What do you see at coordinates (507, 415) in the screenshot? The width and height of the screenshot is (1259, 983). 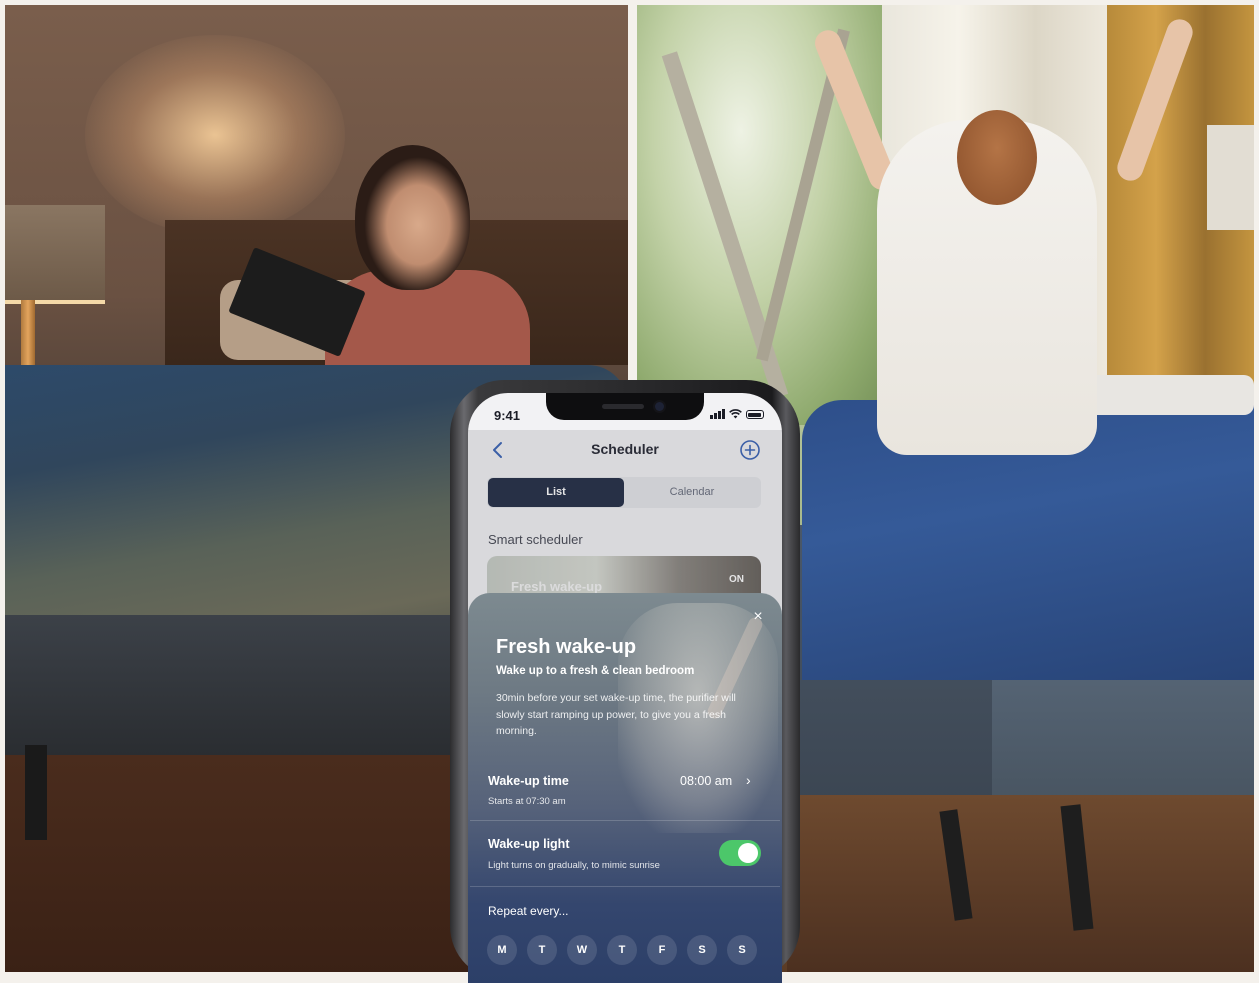 I see `status-time: 9:41` at bounding box center [507, 415].